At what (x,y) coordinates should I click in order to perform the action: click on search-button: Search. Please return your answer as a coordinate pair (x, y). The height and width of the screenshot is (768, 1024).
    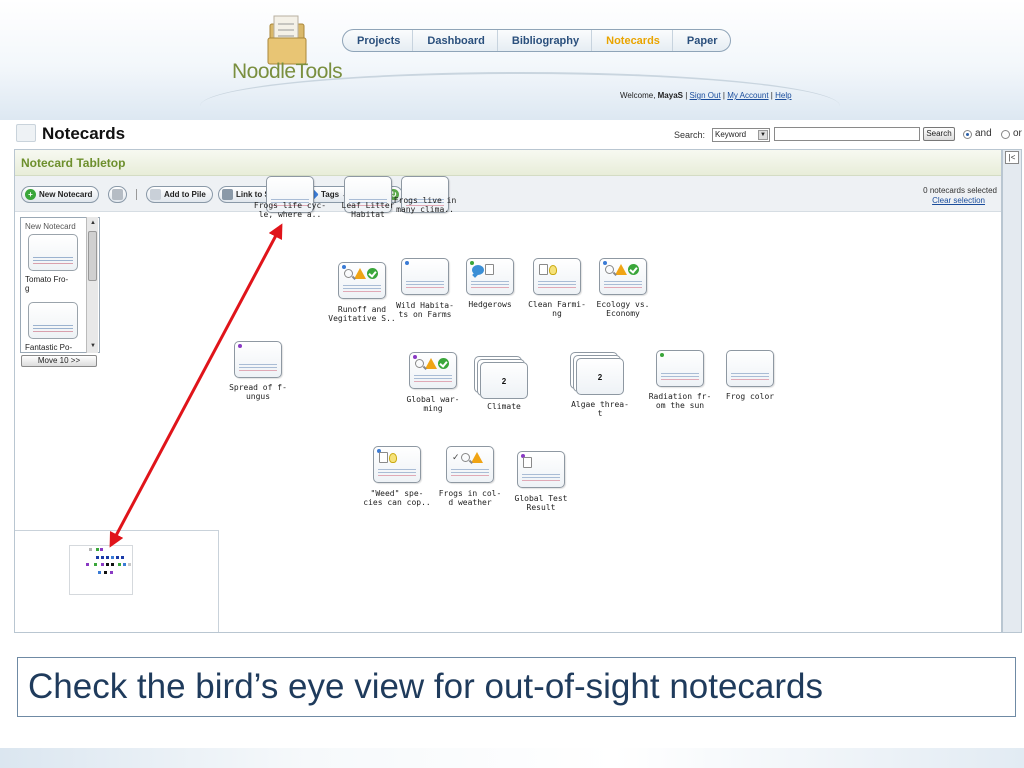
    Looking at the image, I should click on (939, 134).